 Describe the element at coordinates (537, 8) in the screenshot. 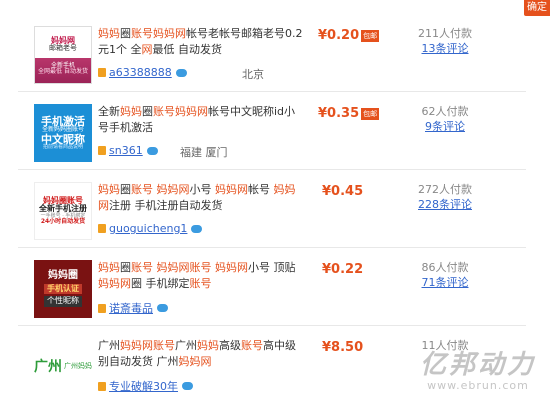

I see `confirm-tab: 确定` at that location.